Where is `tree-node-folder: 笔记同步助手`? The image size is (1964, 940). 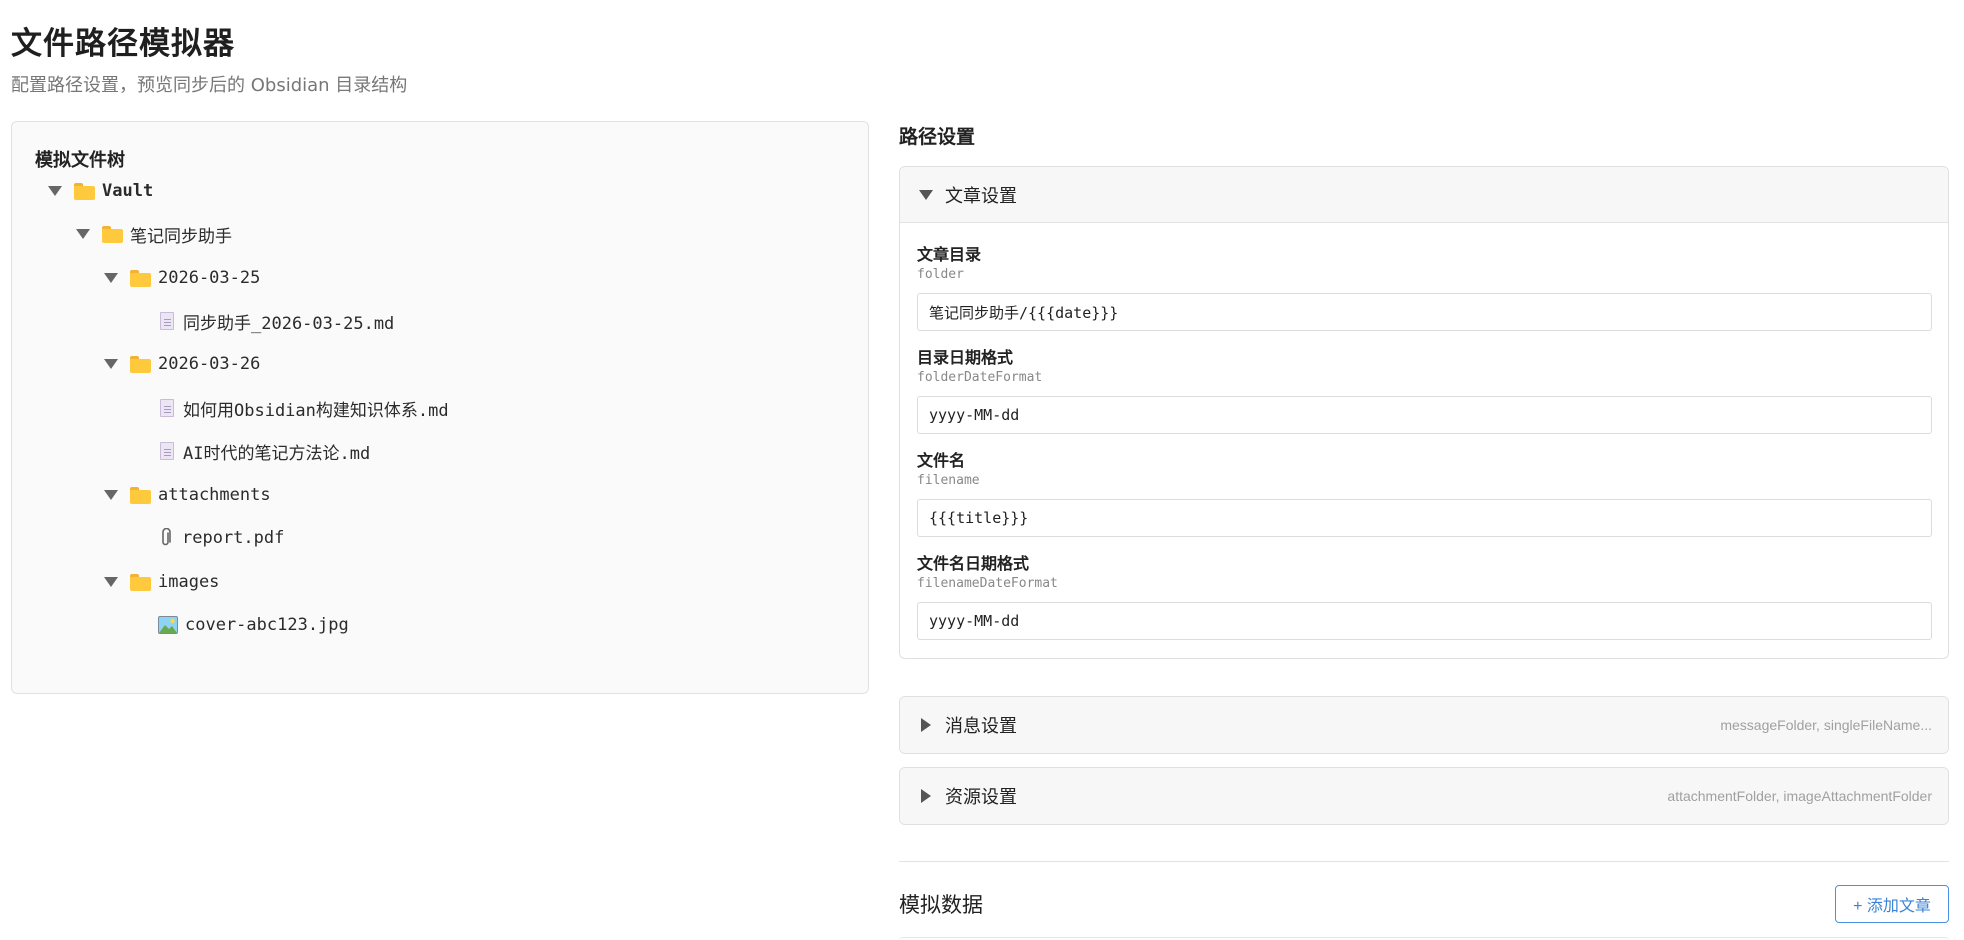
tree-node-folder: 笔记同步助手 is located at coordinates (154, 234).